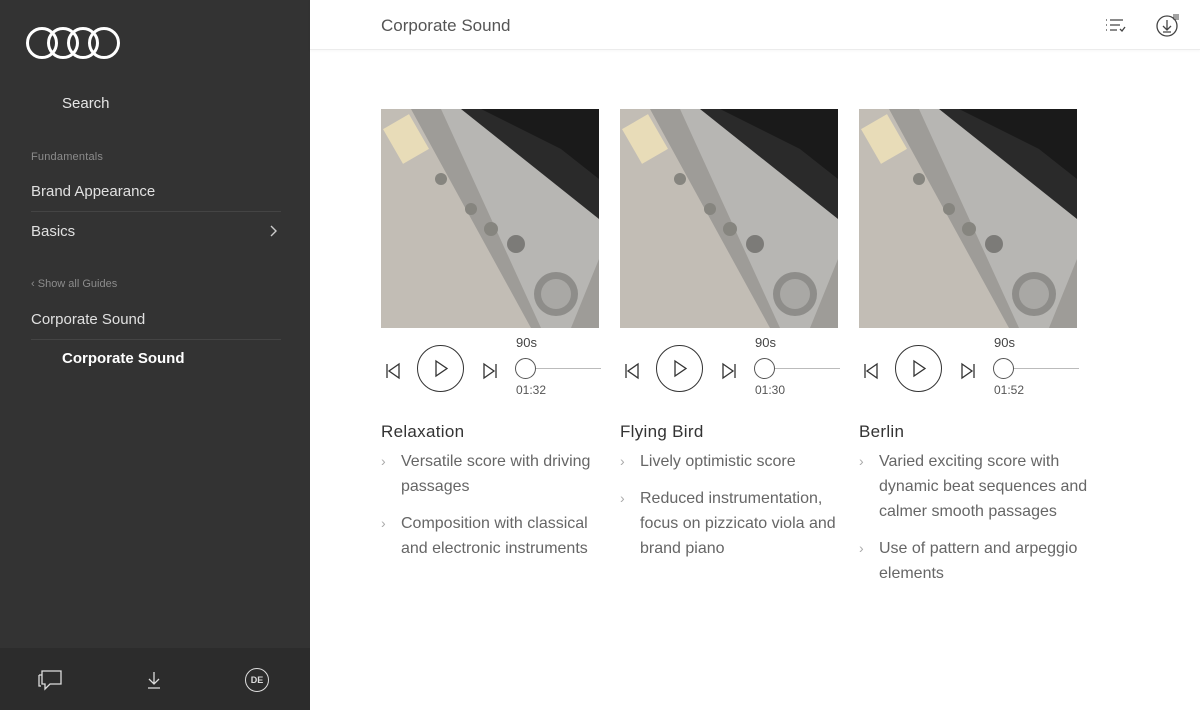 The image size is (1200, 710). Describe the element at coordinates (53, 231) in the screenshot. I see `sidebar-item-label: Basics` at that location.